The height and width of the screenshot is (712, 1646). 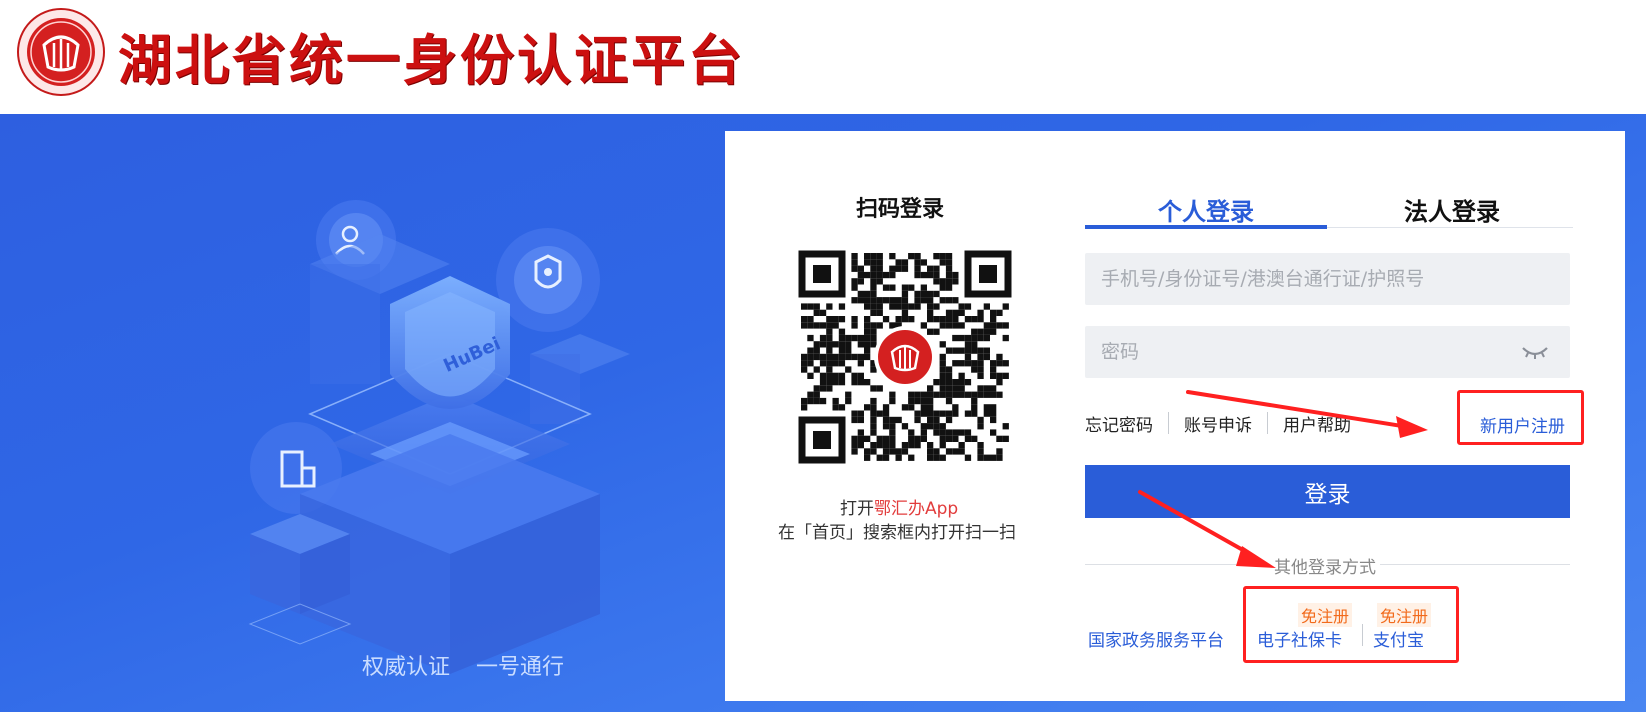 I want to click on qr-hint-app: 鄂汇办App, so click(x=916, y=509).